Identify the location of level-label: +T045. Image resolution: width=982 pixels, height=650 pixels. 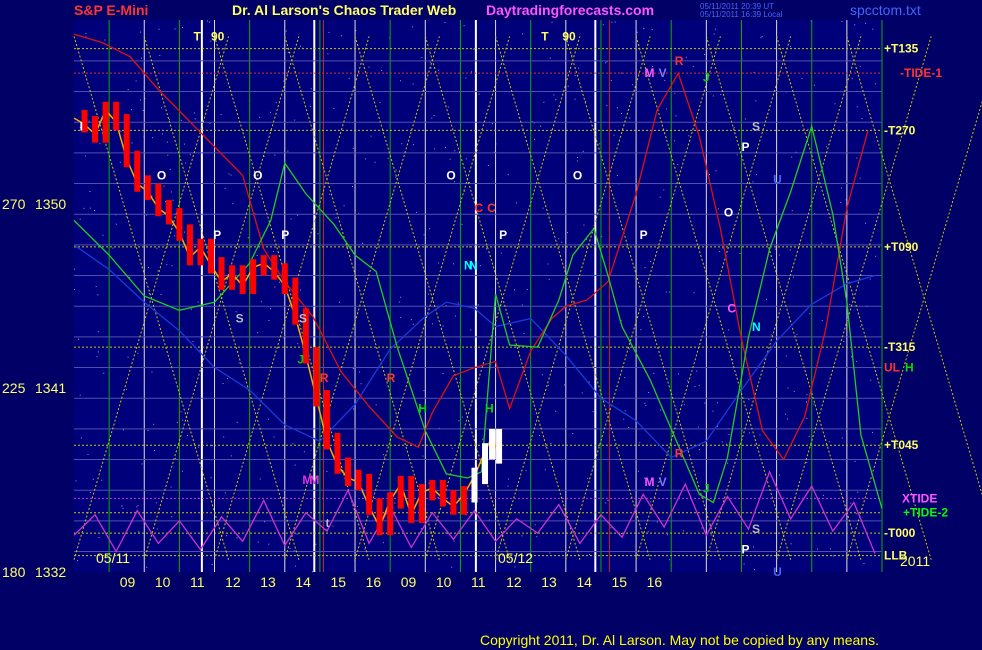
(901, 445).